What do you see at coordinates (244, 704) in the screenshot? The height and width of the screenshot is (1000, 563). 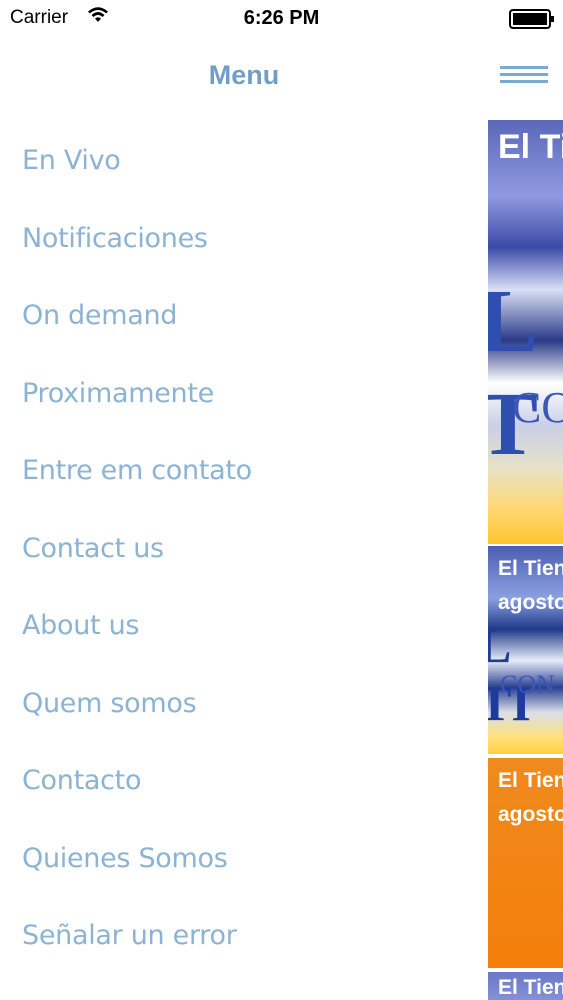 I see `menu-item-quem-somos: Quem somos` at bounding box center [244, 704].